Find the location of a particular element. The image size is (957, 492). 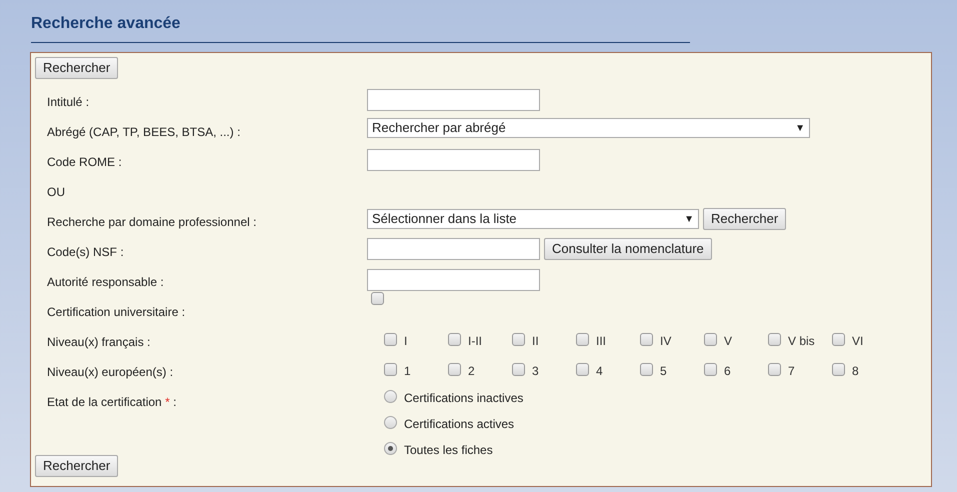

option-label: 3 is located at coordinates (535, 371).